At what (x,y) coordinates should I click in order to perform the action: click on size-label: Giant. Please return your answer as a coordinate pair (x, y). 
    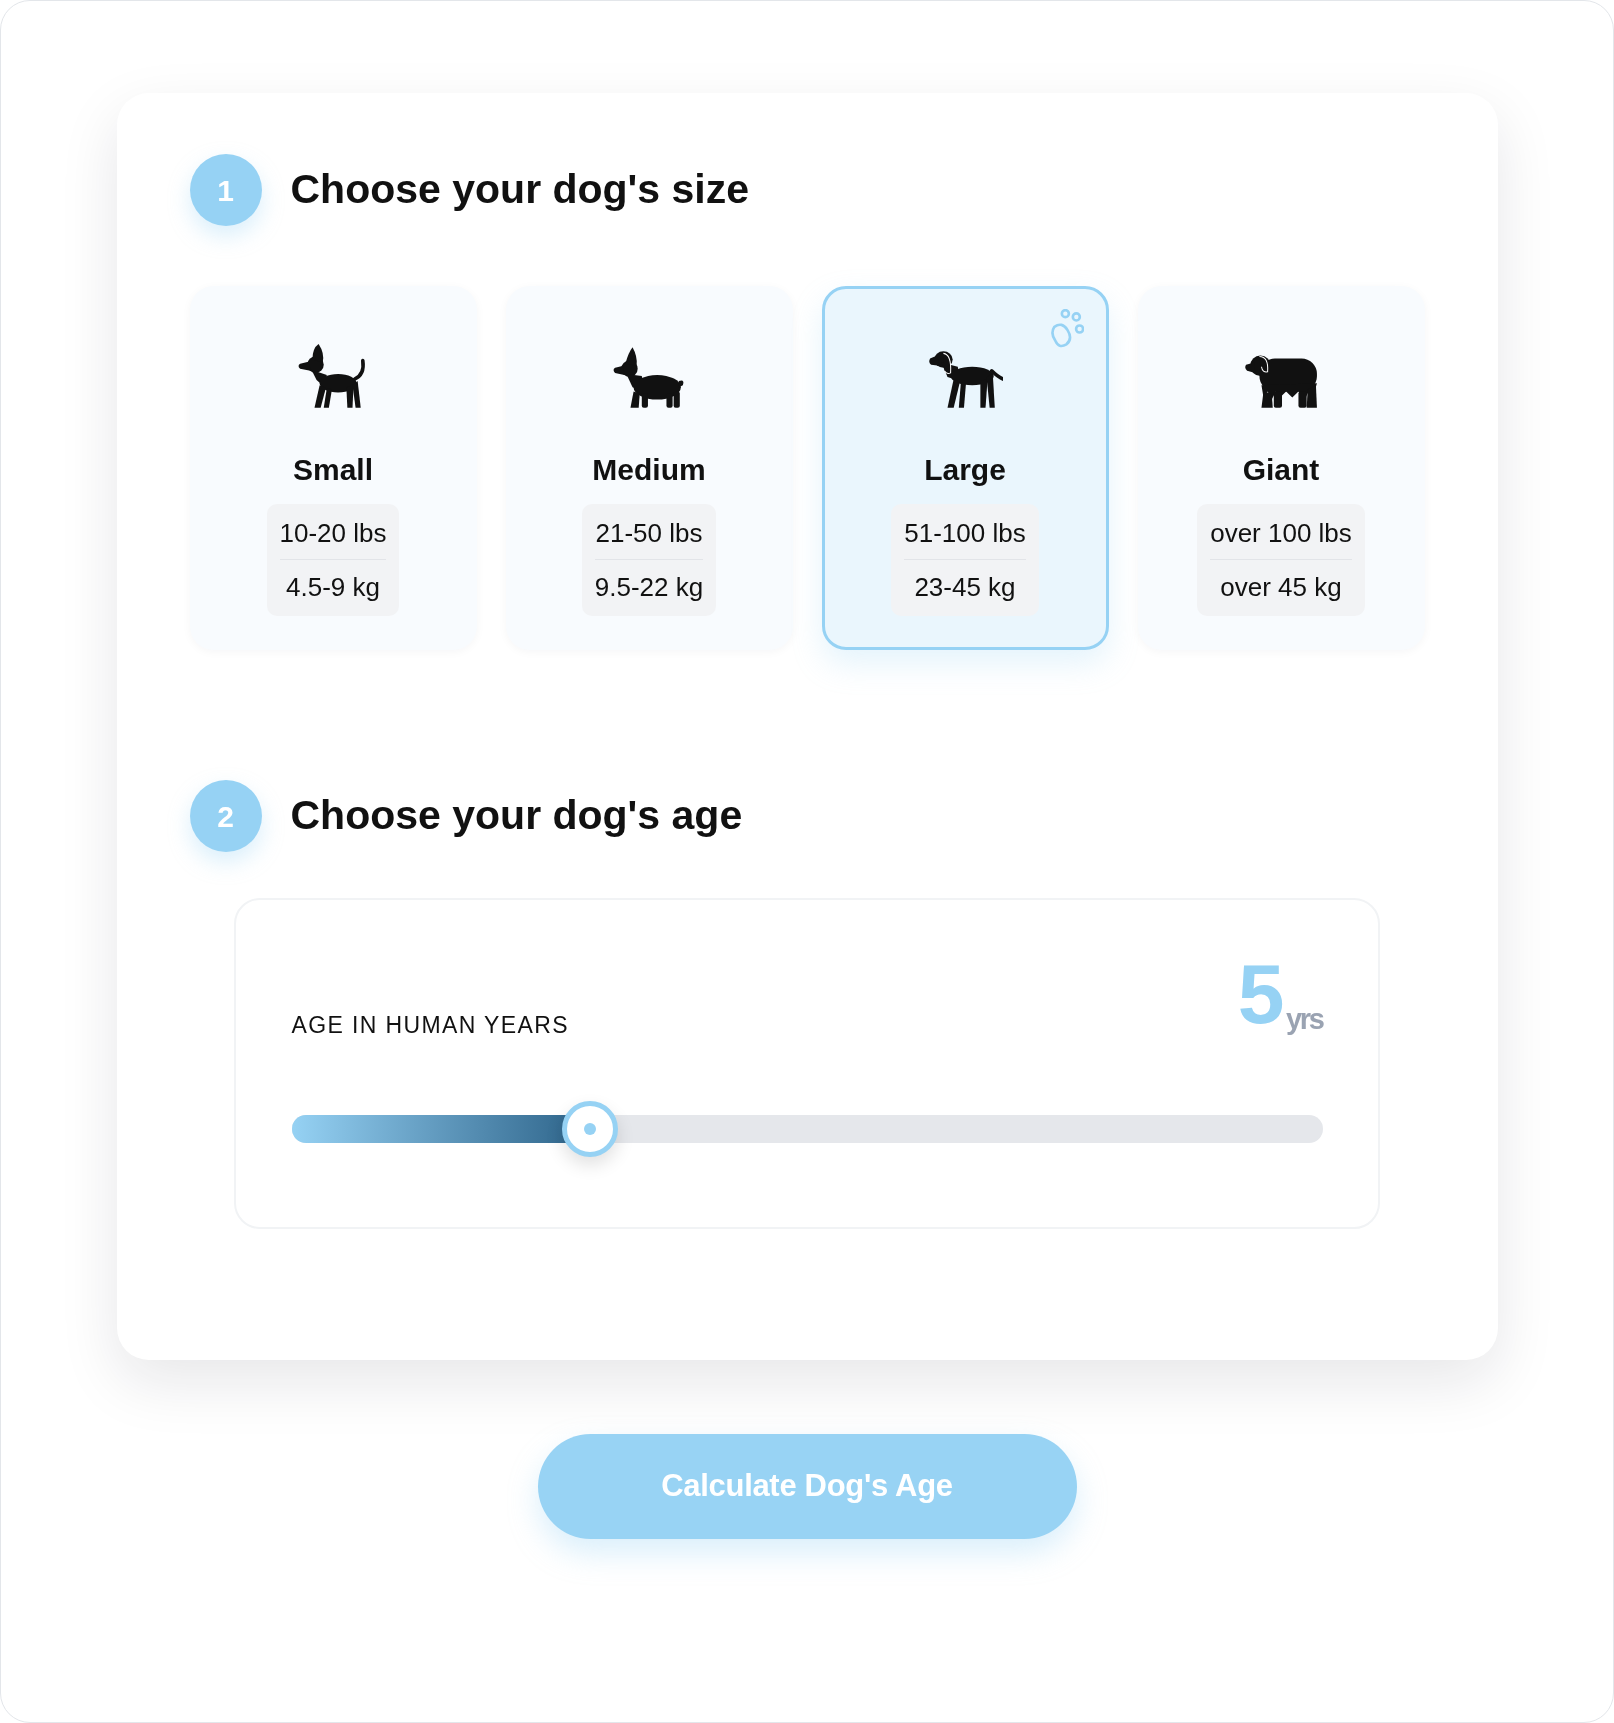
    Looking at the image, I should click on (1281, 470).